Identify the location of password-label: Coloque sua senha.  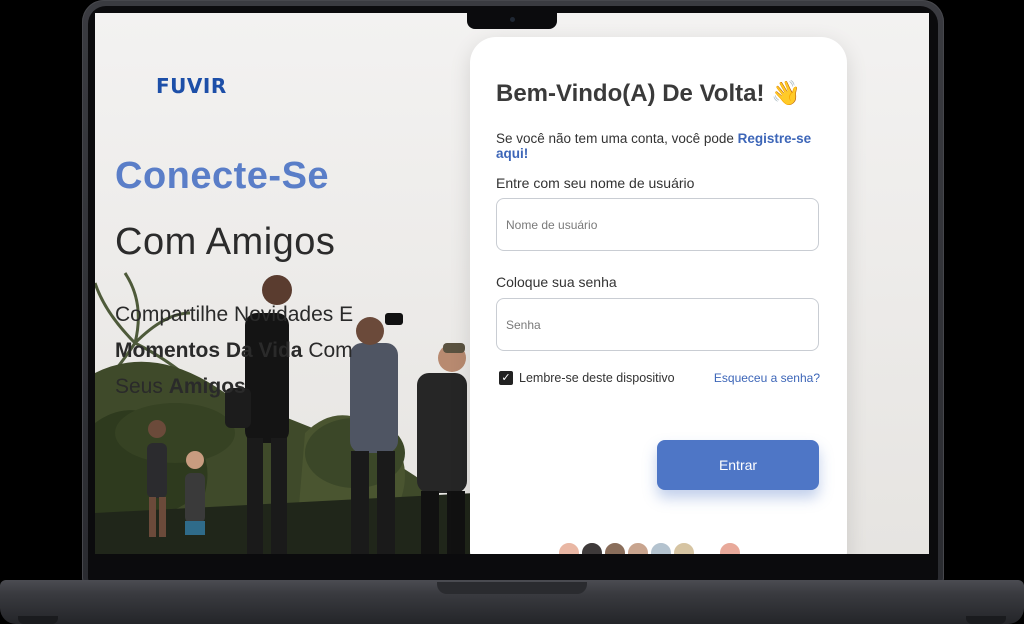
(556, 282).